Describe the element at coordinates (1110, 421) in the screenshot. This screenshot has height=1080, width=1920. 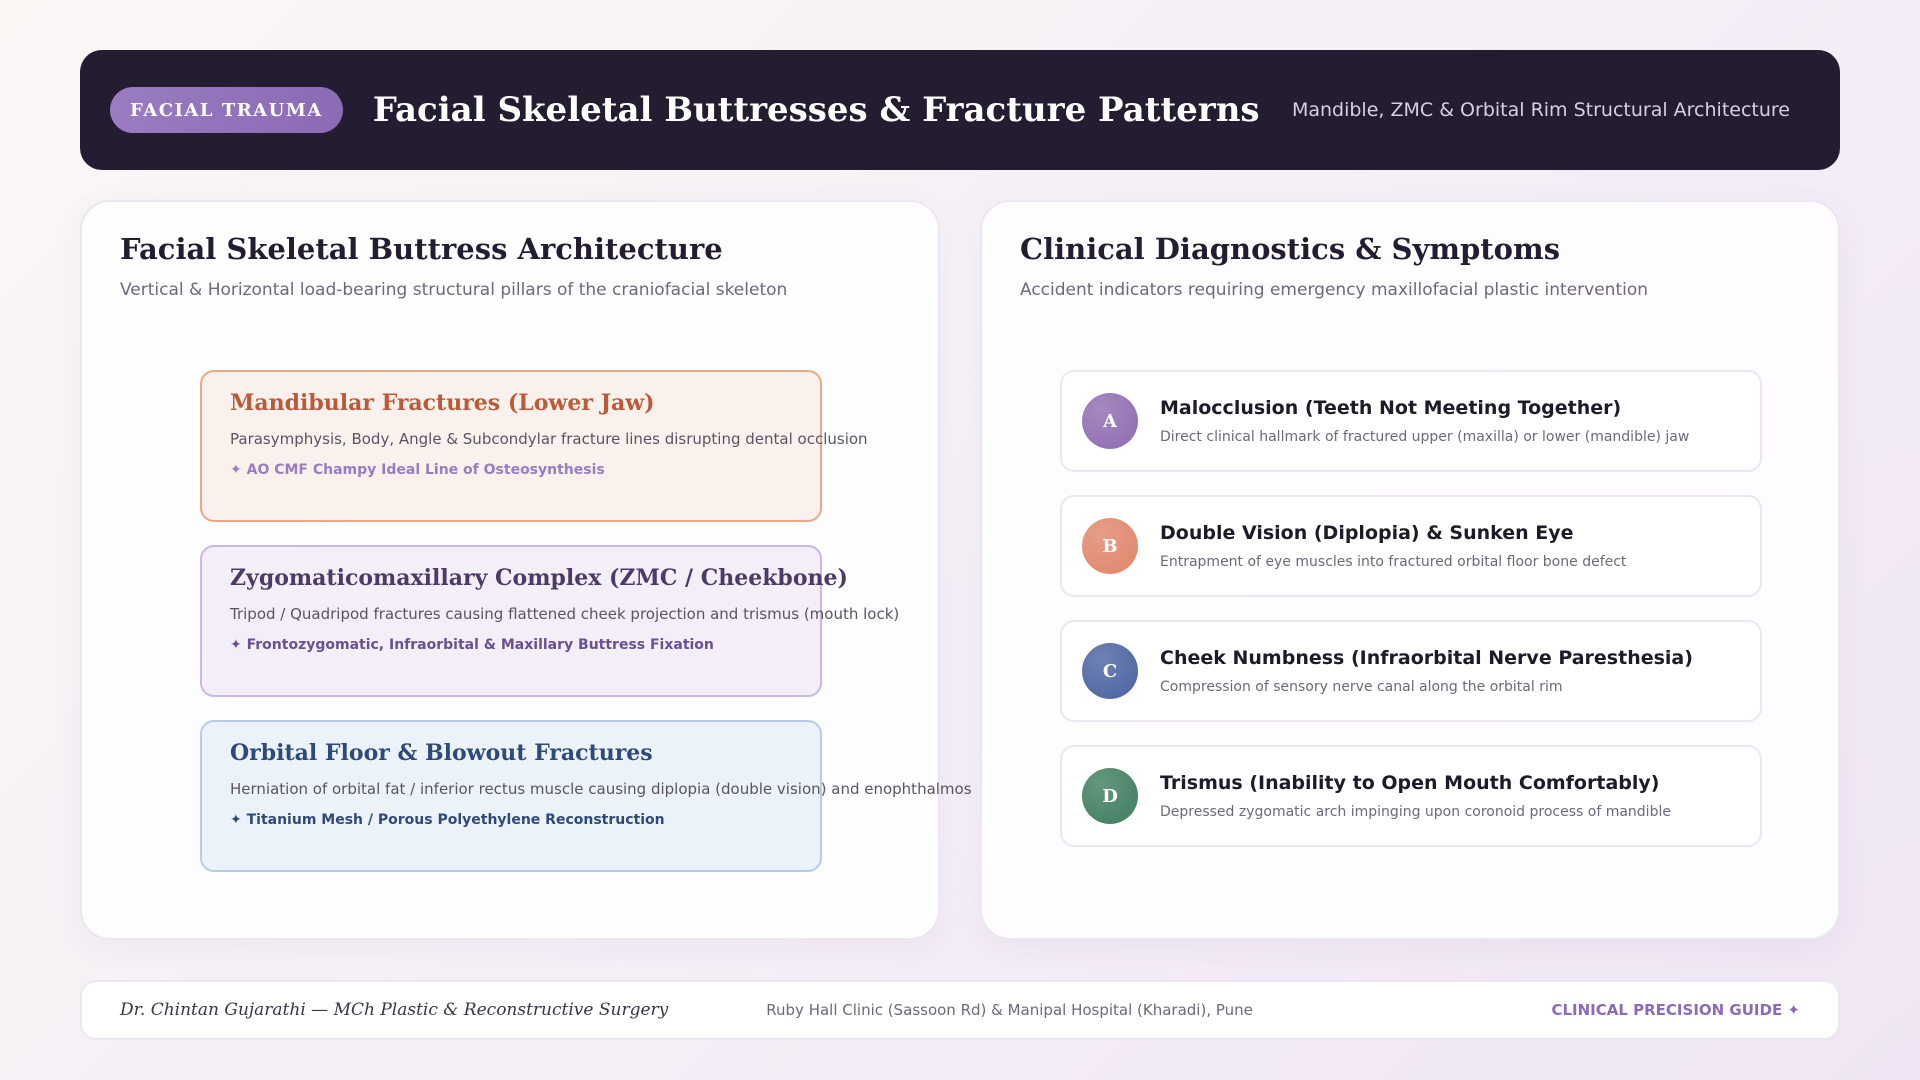
I see `symptom-letter-badge: A` at that location.